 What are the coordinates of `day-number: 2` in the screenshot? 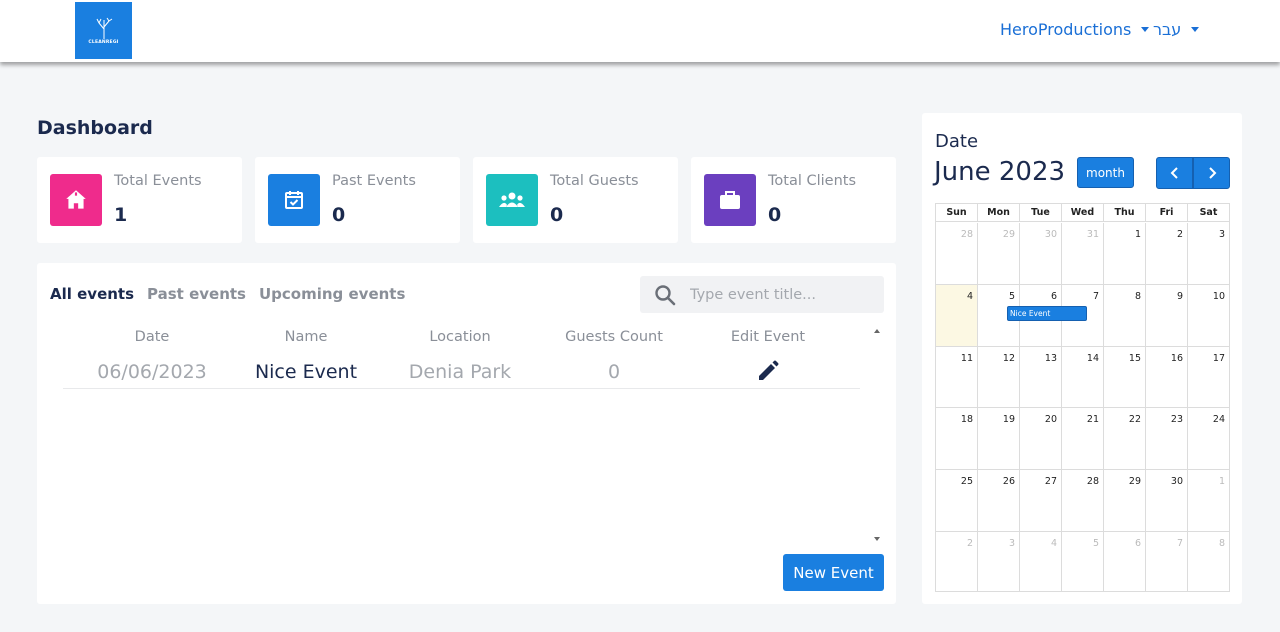 It's located at (969, 543).